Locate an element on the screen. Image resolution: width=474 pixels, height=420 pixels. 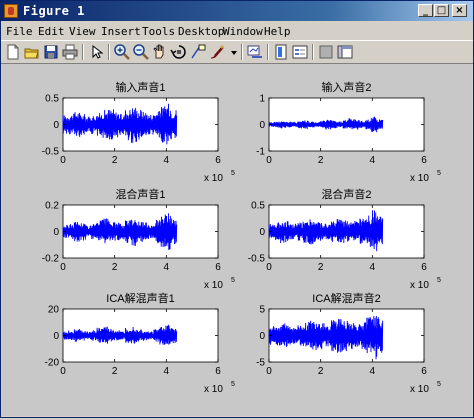
pan-icon is located at coordinates (160, 52).